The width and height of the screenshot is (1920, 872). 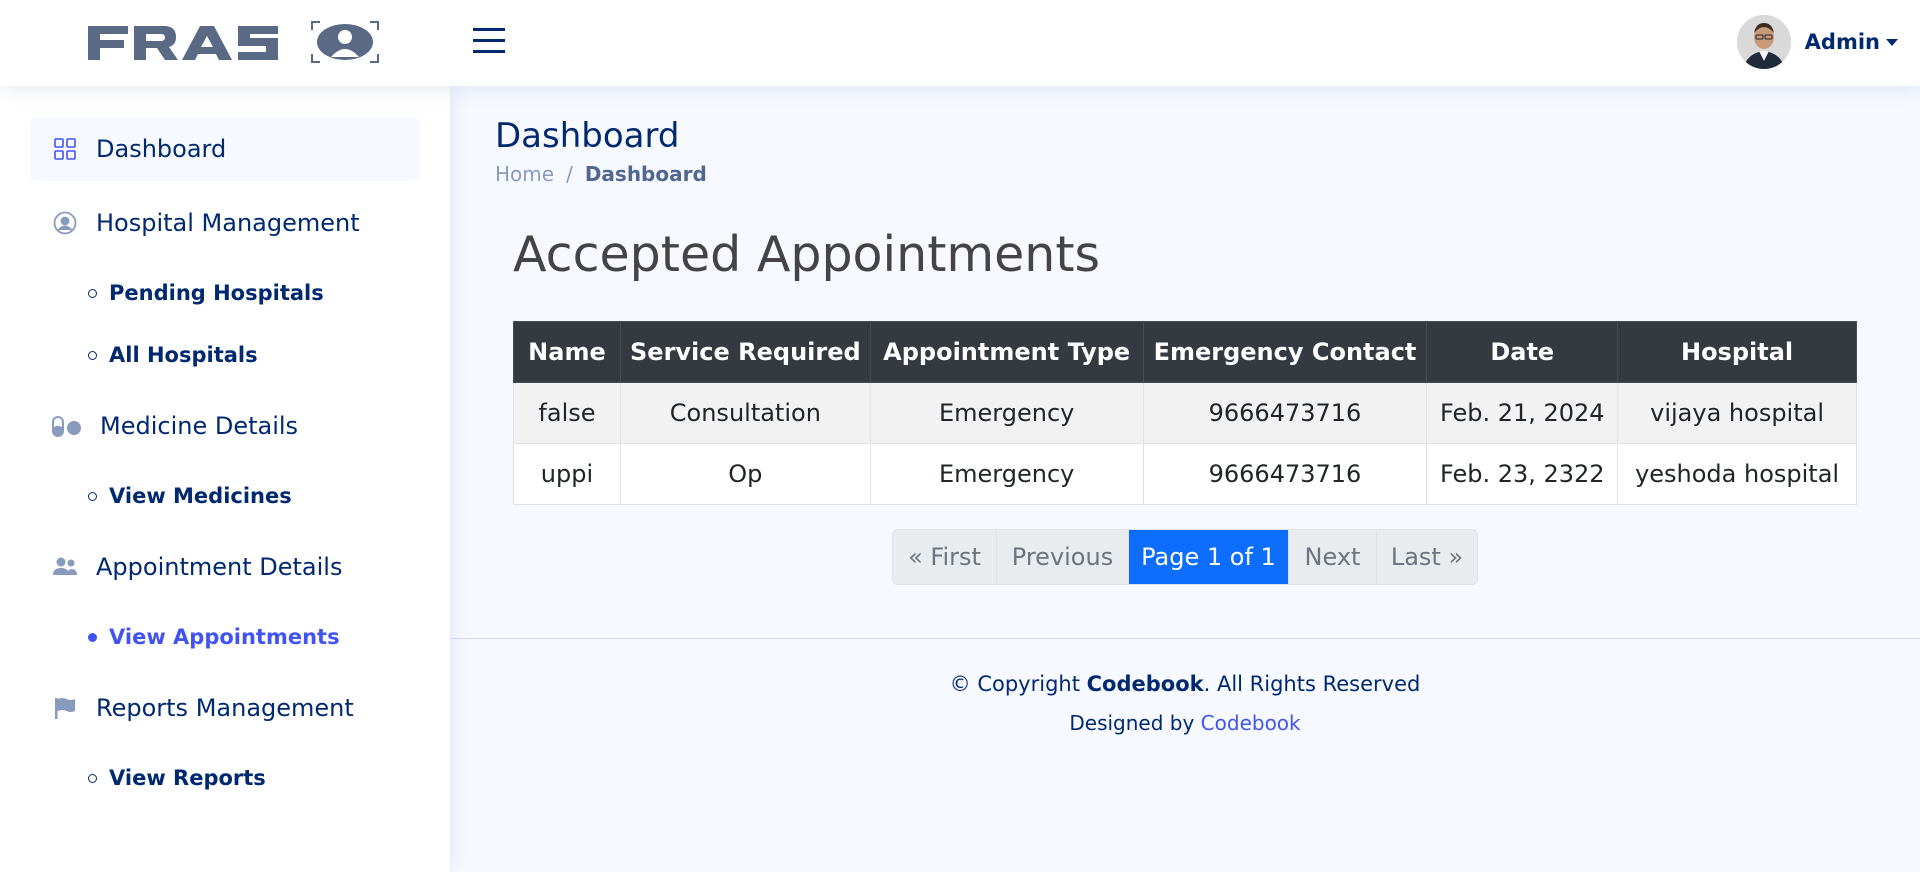 I want to click on user-name: Admin, so click(x=1842, y=42).